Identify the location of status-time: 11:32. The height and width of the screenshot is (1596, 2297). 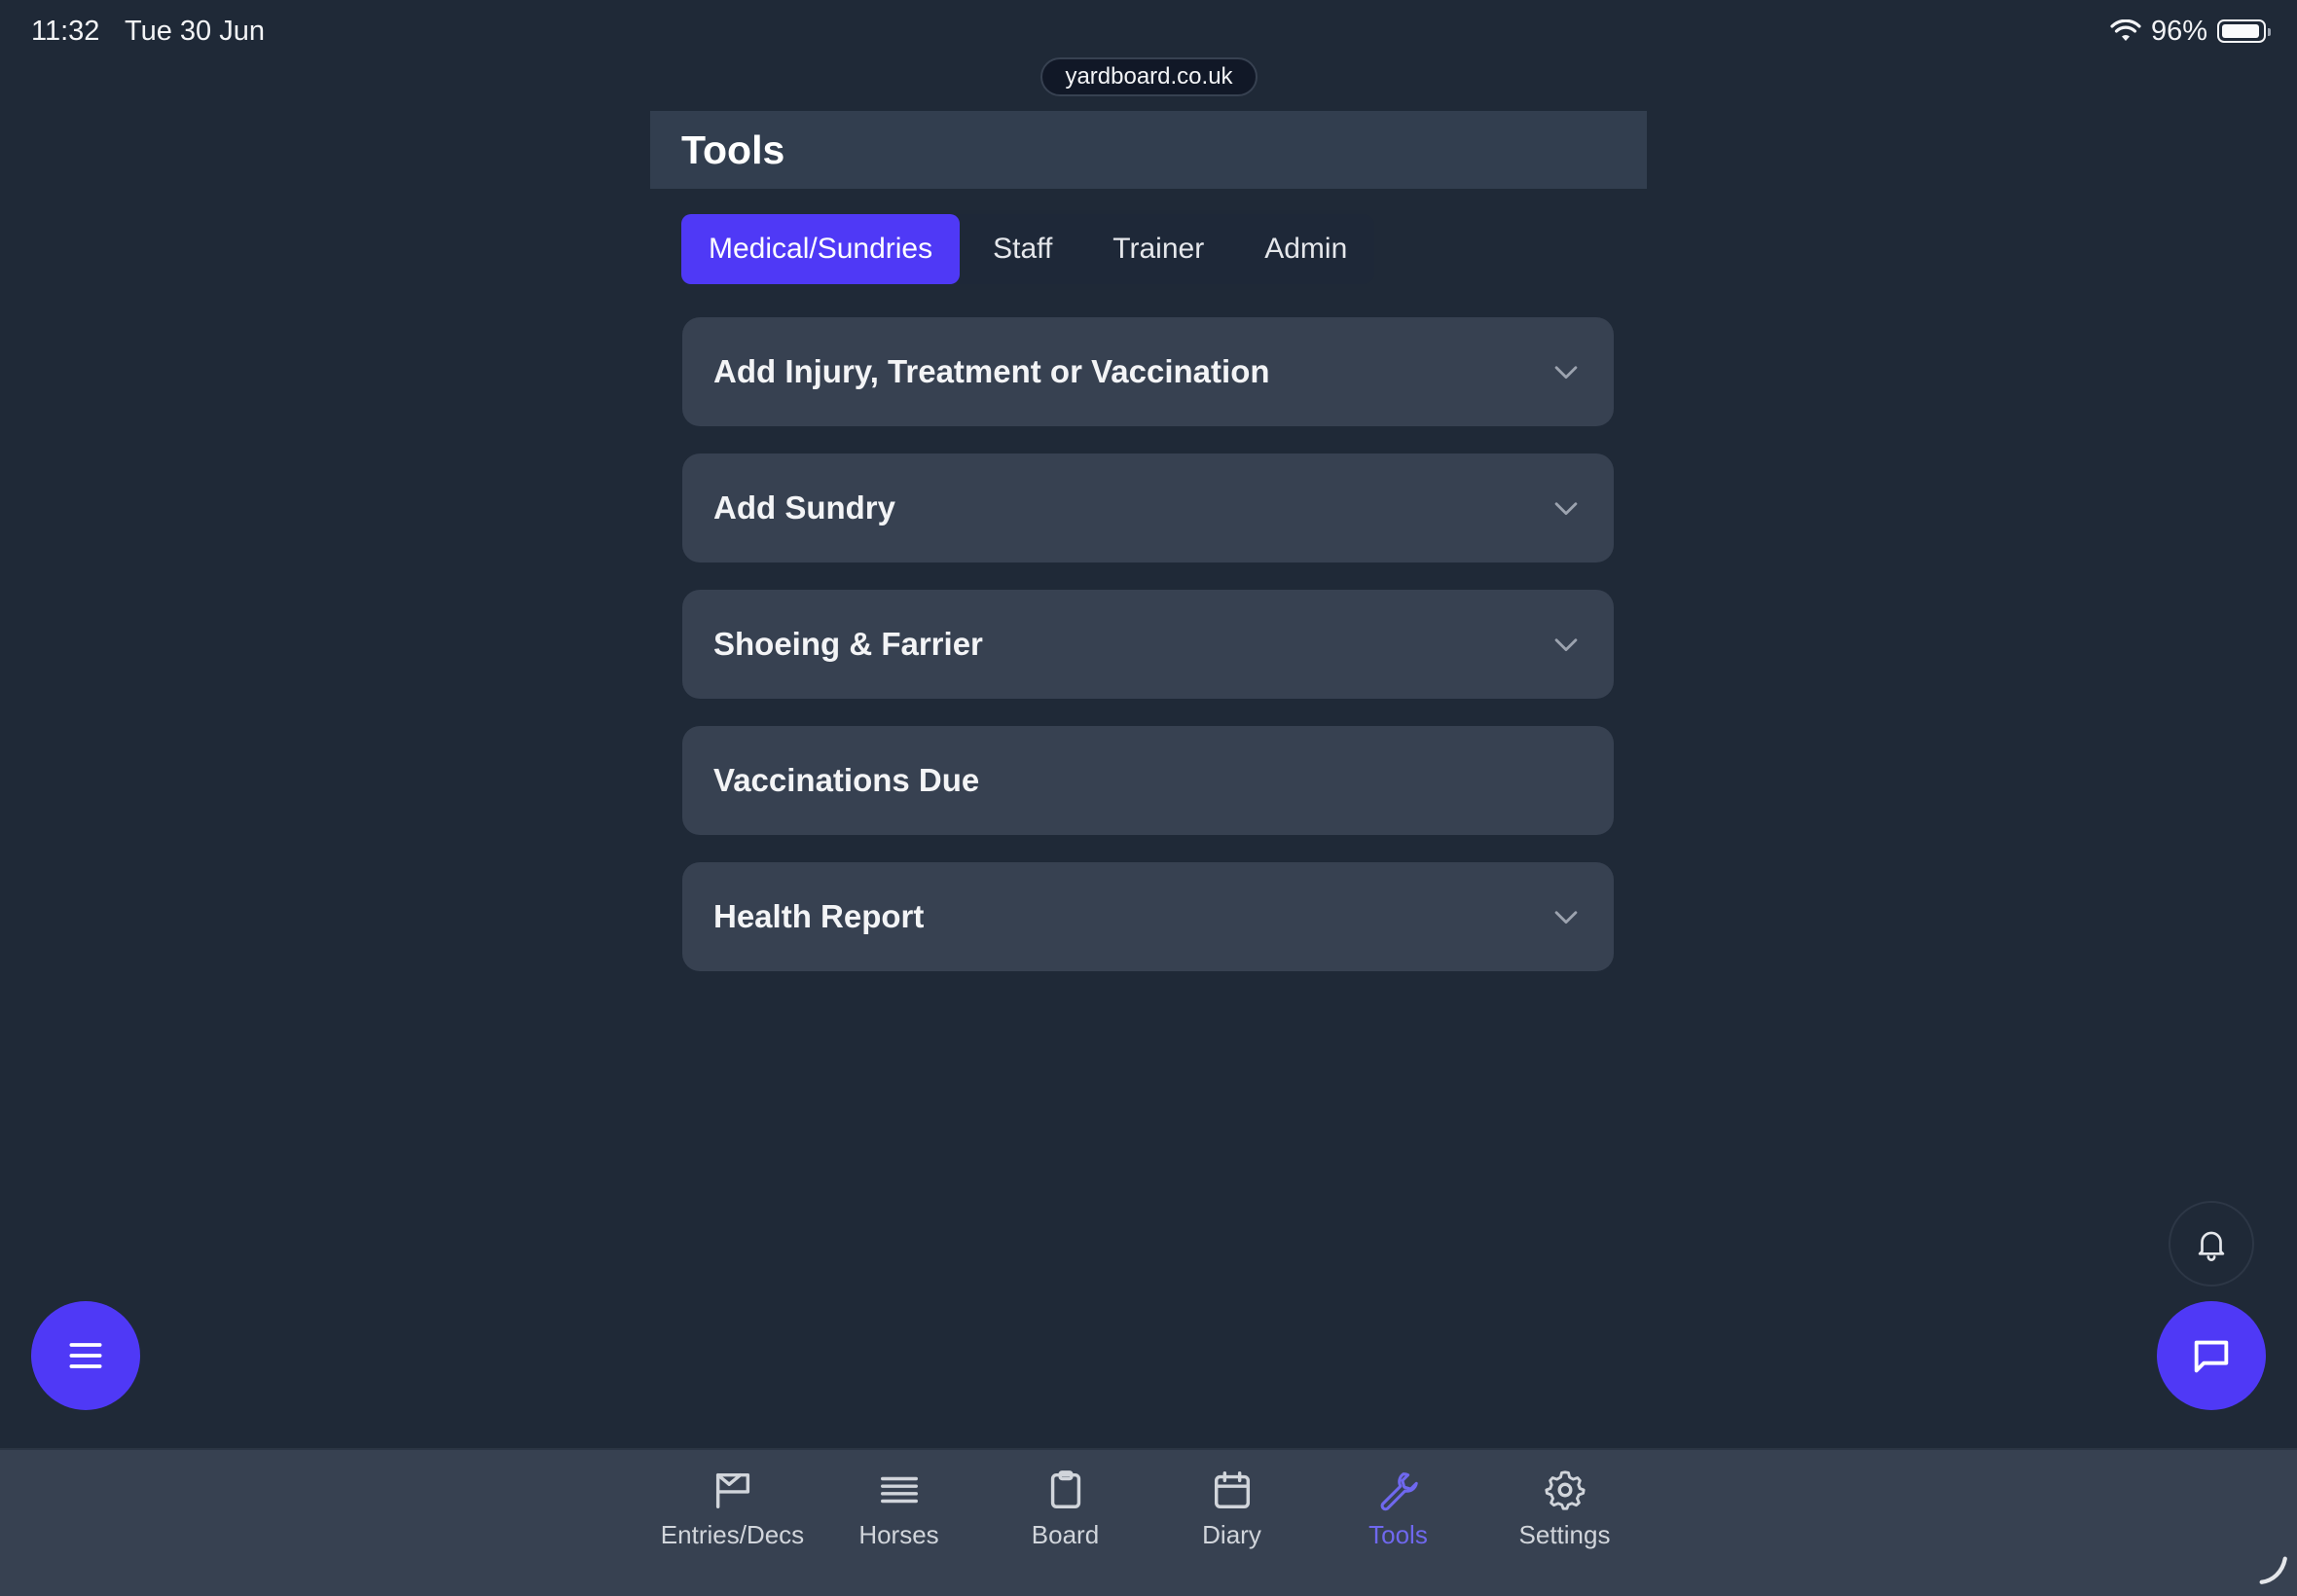
(65, 31).